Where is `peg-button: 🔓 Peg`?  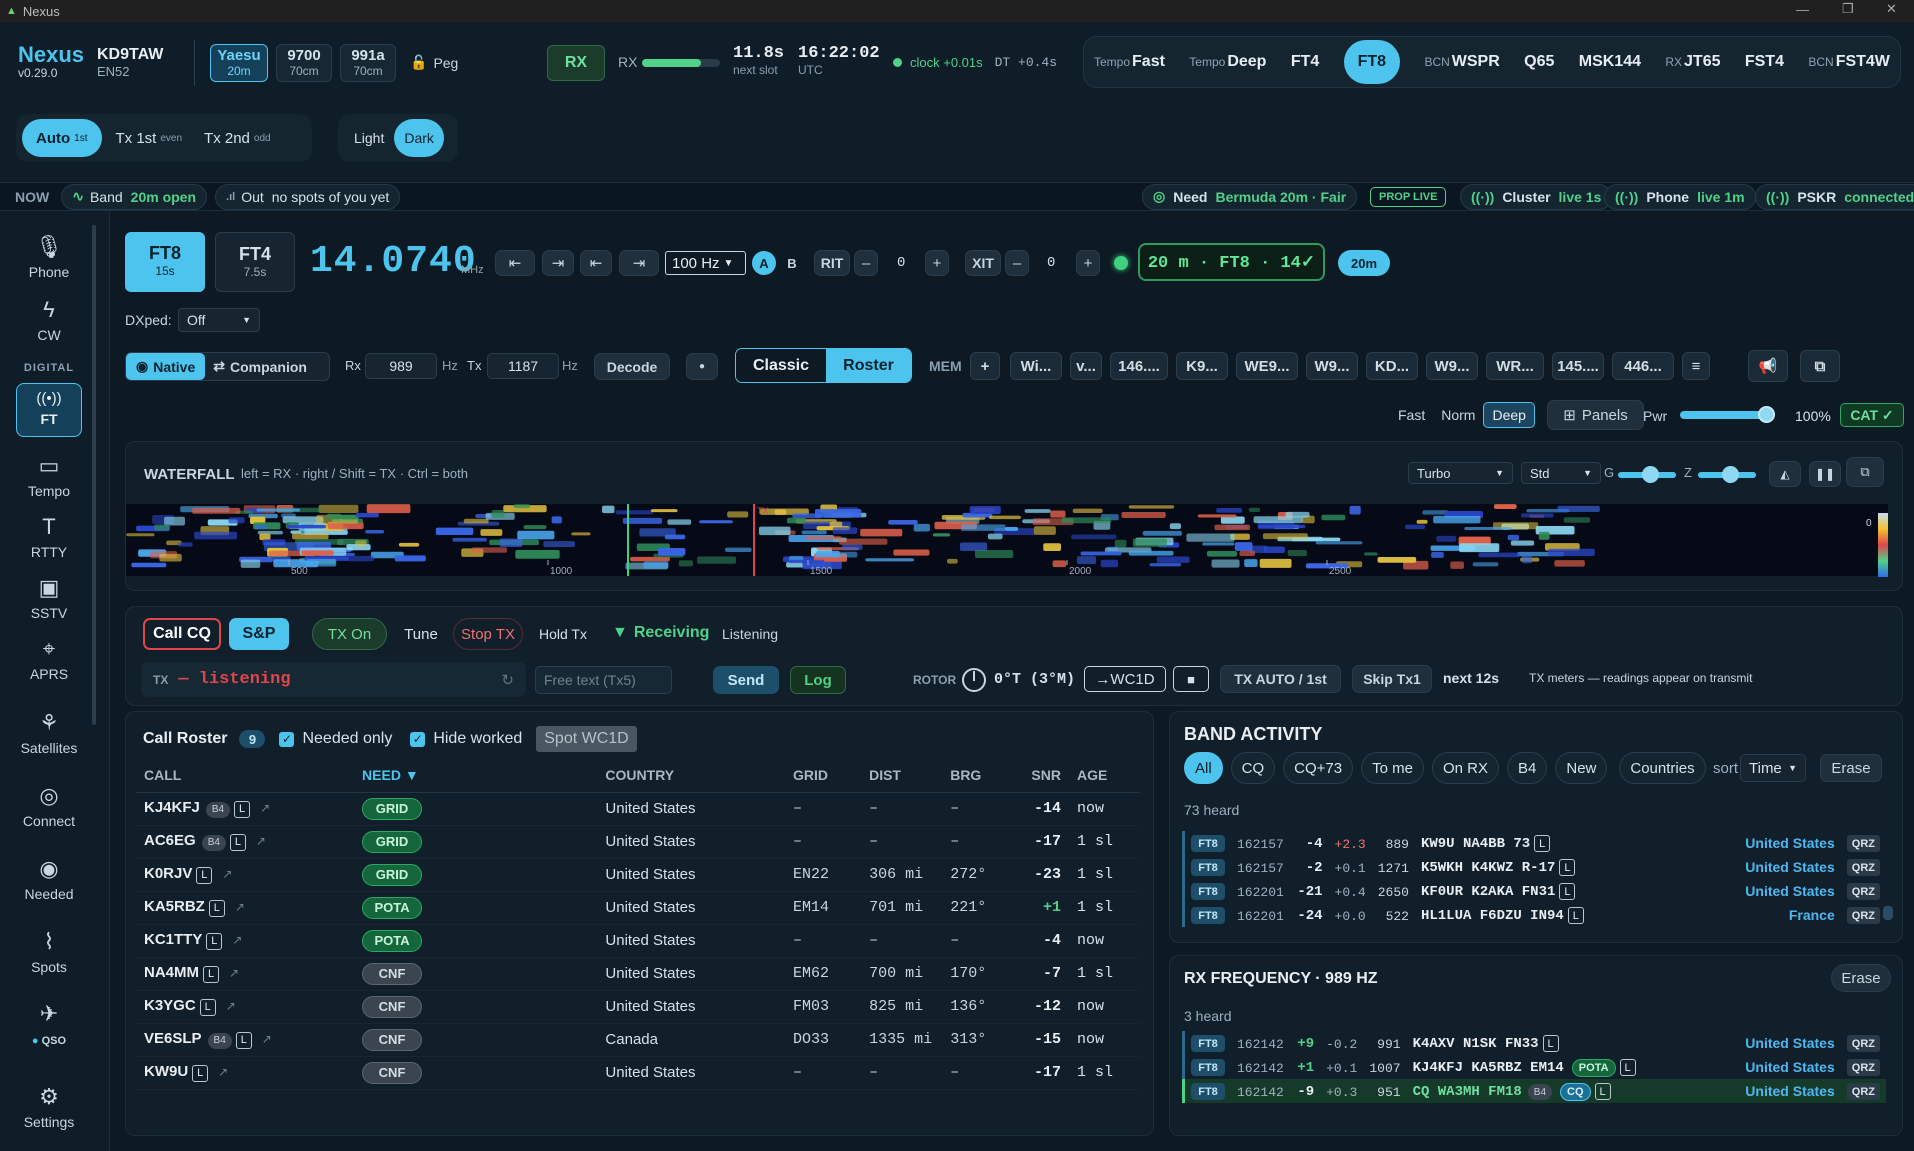 peg-button: 🔓 Peg is located at coordinates (434, 62).